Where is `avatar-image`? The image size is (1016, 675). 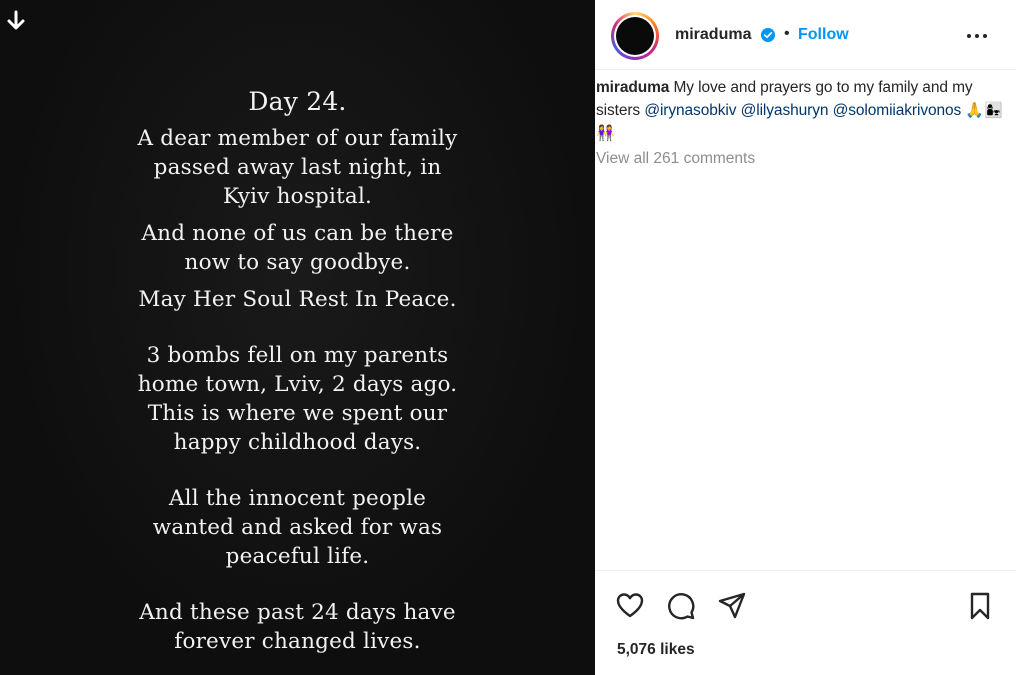 avatar-image is located at coordinates (635, 36).